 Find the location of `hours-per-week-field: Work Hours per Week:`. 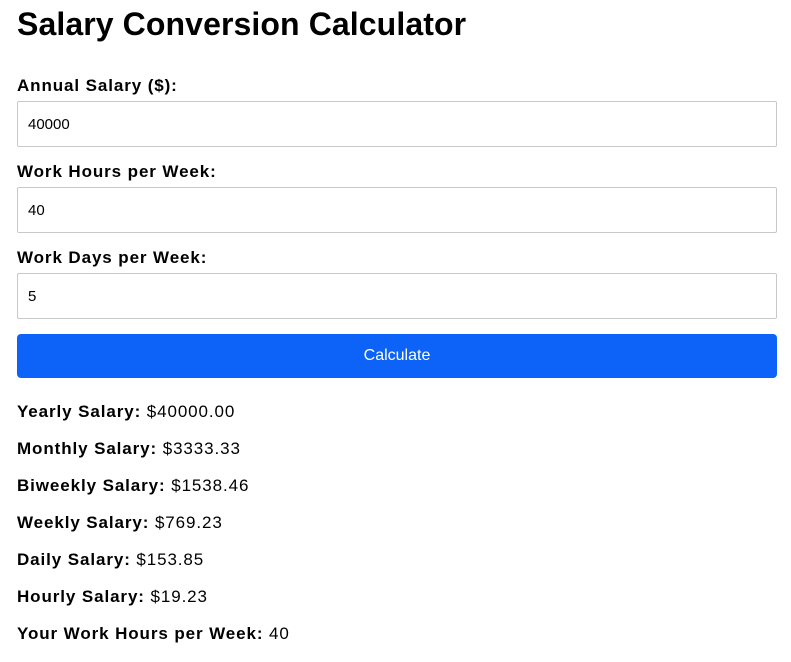

hours-per-week-field: Work Hours per Week: is located at coordinates (397, 197).